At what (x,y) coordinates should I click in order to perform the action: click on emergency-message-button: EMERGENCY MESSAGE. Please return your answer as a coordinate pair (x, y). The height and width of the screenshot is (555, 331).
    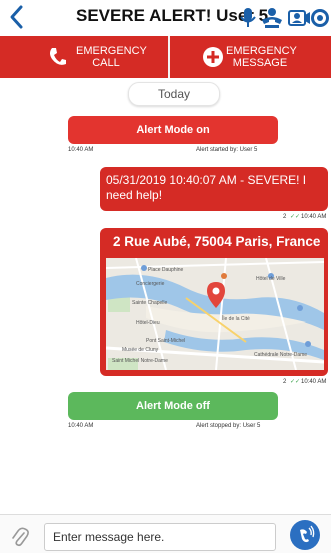
    Looking at the image, I should click on (262, 57).